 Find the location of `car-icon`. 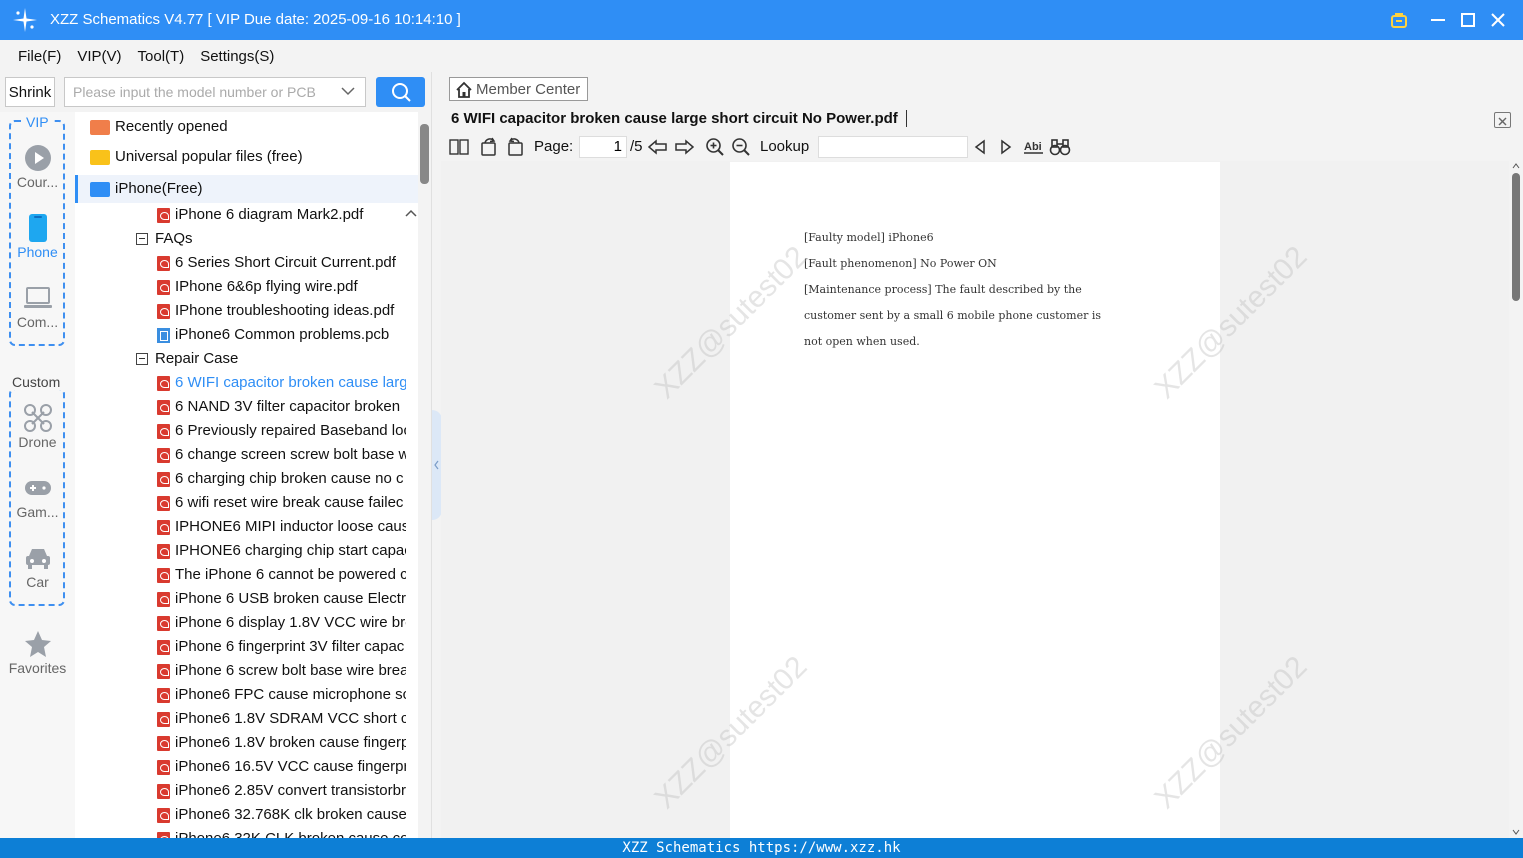

car-icon is located at coordinates (37, 559).